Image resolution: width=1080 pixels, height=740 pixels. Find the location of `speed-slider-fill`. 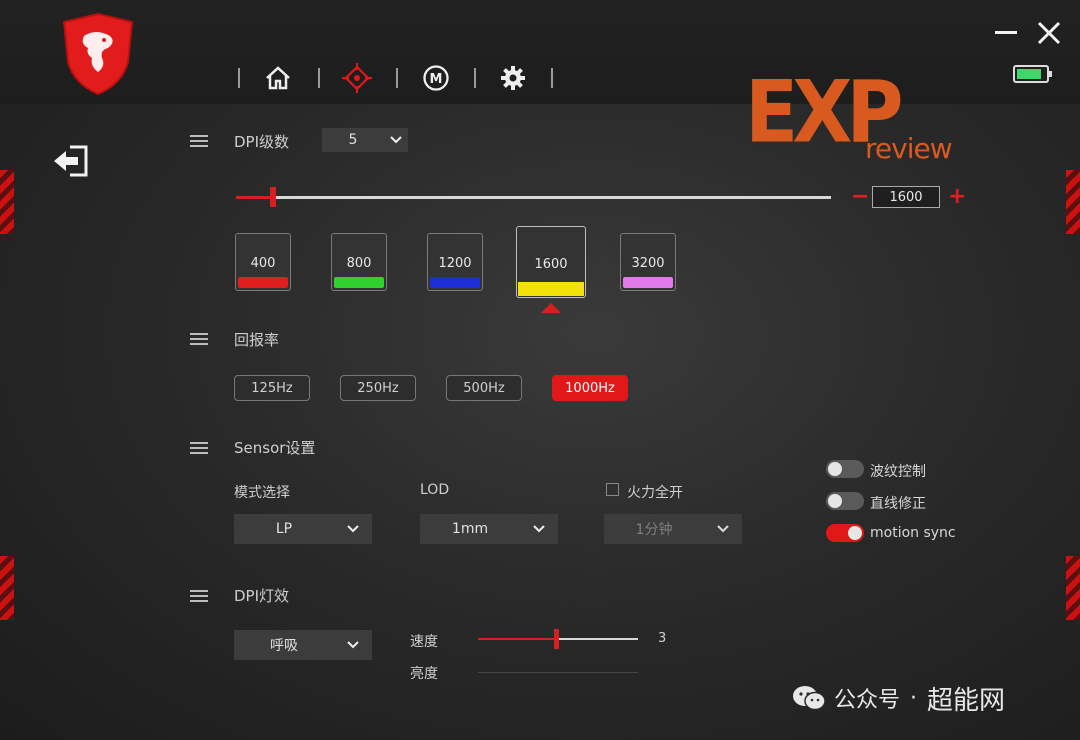

speed-slider-fill is located at coordinates (518, 639).